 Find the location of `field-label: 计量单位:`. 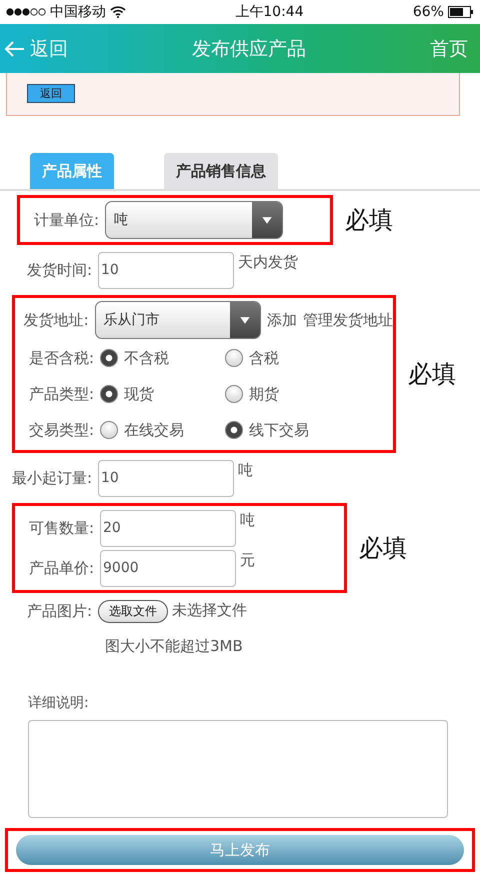

field-label: 计量单位: is located at coordinates (66, 220).